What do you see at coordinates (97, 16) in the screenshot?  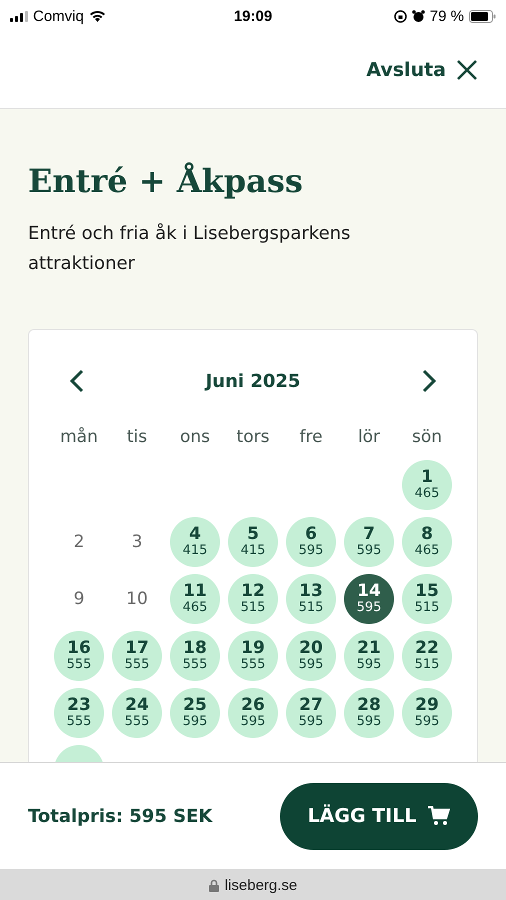 I see `wifi-icon` at bounding box center [97, 16].